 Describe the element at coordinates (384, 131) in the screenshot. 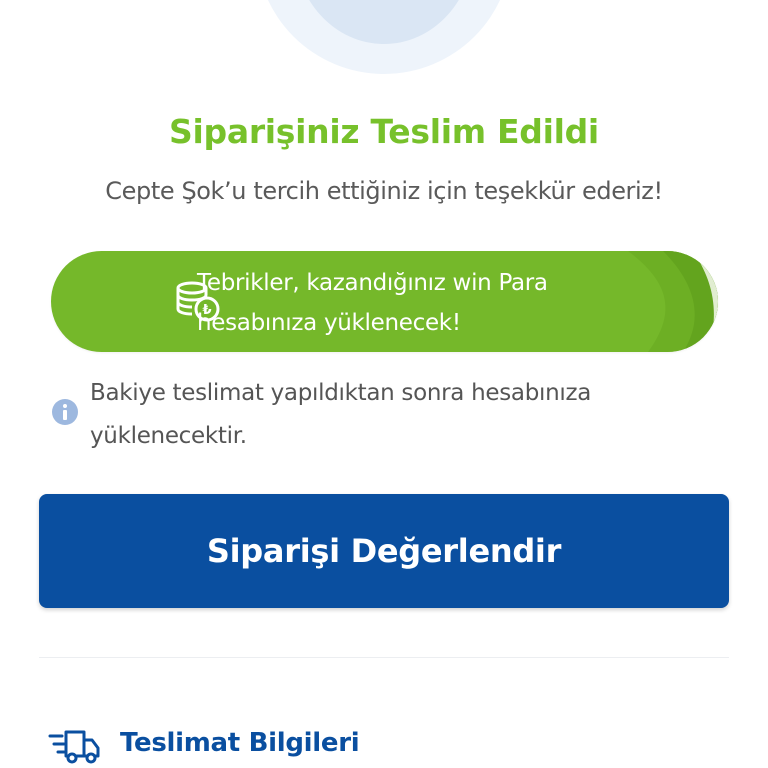

I see `order-status-title: Siparişiniz Teslim Edildi` at that location.